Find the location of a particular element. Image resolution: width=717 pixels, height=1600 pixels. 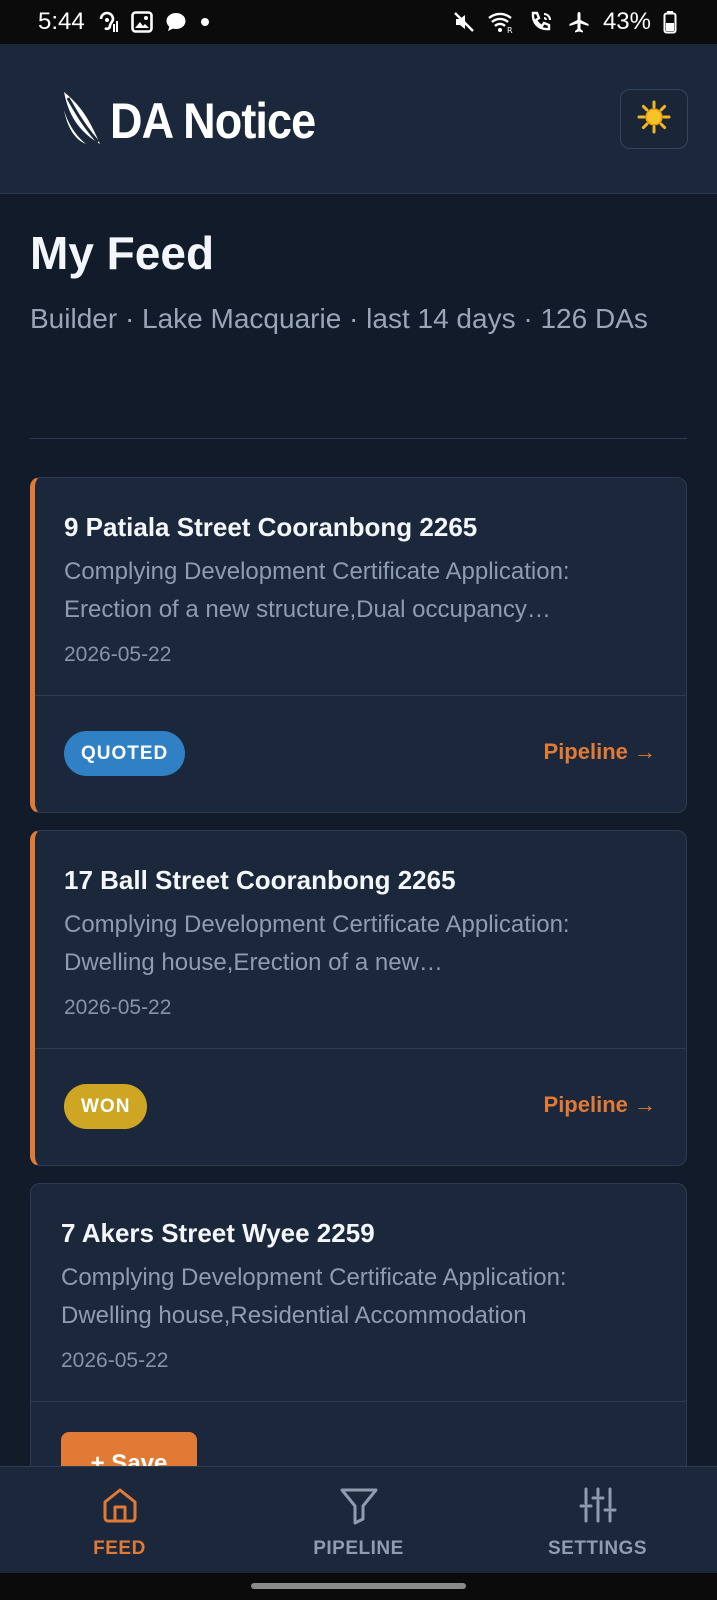

da-address: 9 Patiala Street Cooranbong 2265 is located at coordinates (271, 527).